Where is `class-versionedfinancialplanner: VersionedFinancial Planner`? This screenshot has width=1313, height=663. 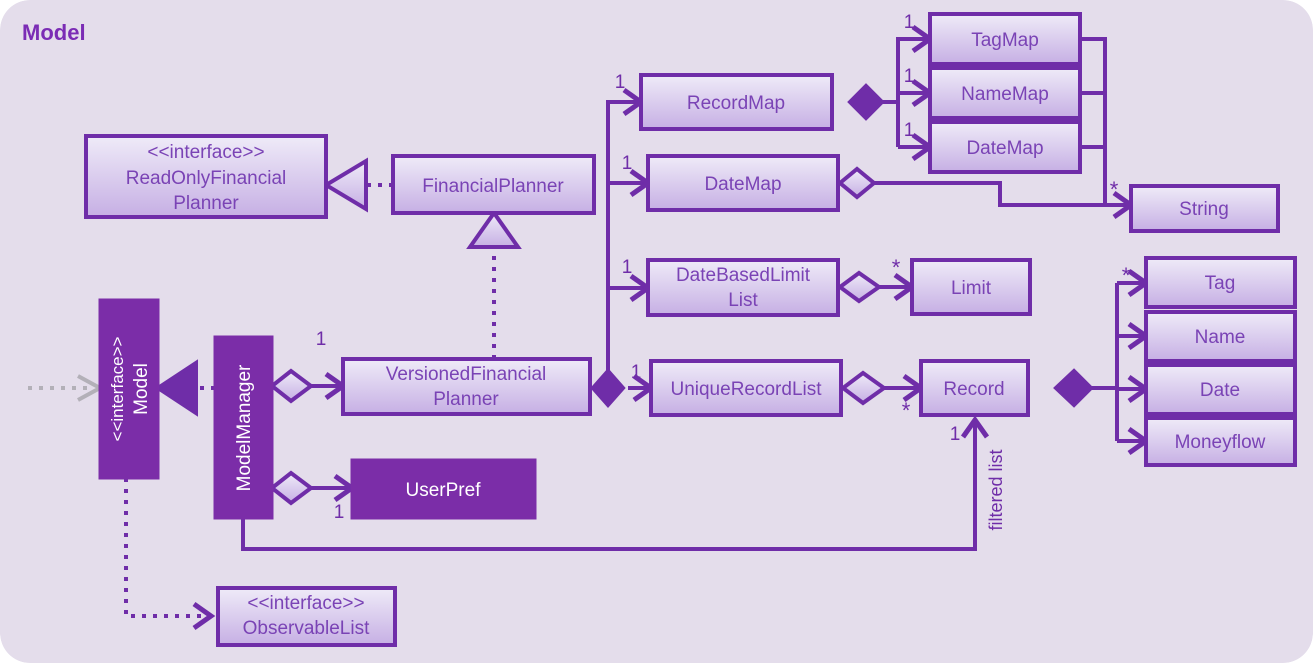
class-versionedfinancialplanner: VersionedFinancial Planner is located at coordinates (466, 386).